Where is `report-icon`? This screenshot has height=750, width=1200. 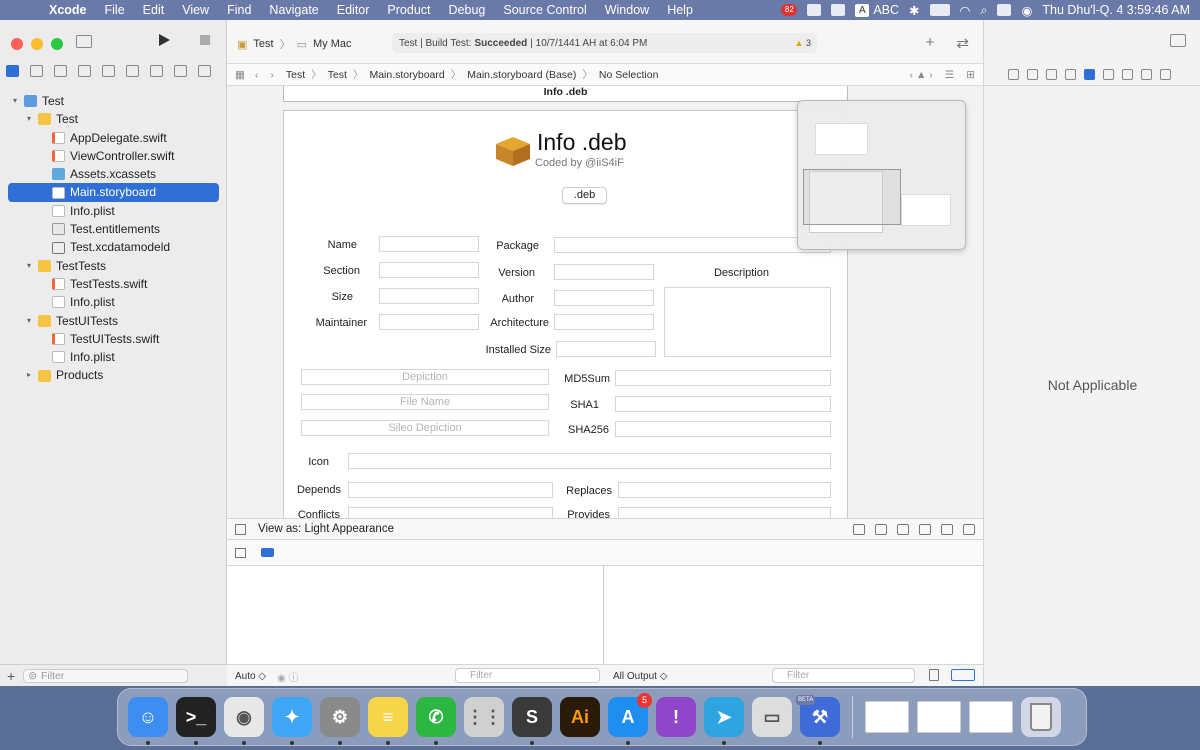 report-icon is located at coordinates (204, 71).